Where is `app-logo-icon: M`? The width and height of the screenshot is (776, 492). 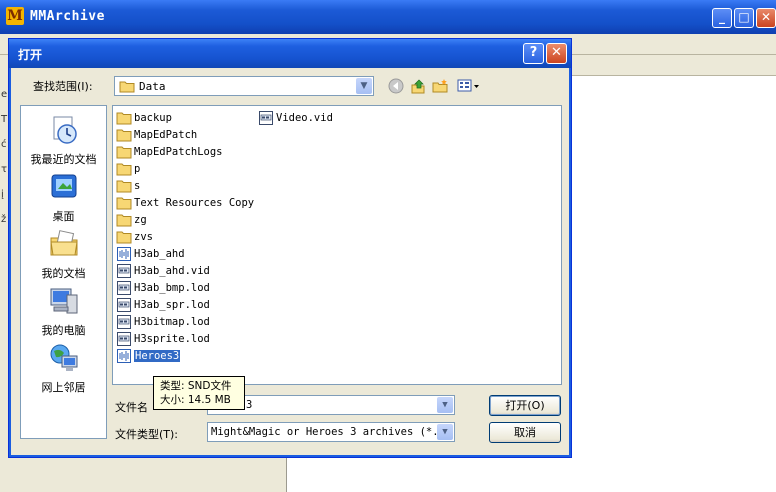
app-logo-icon: M is located at coordinates (15, 16).